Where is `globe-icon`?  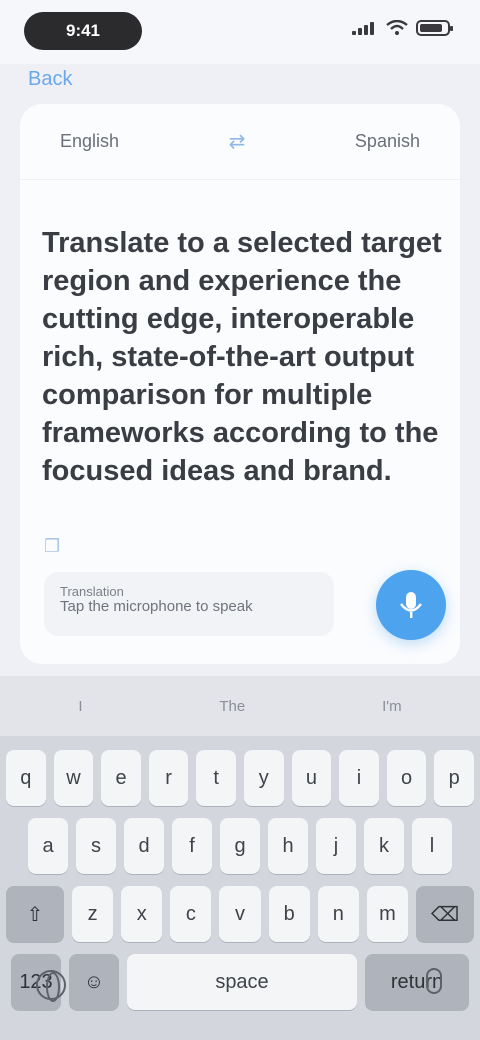
globe-icon is located at coordinates (51, 986).